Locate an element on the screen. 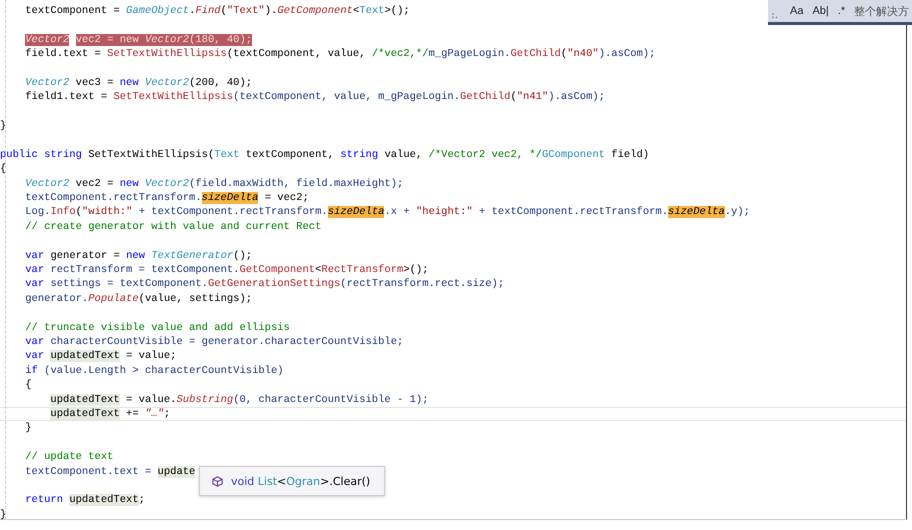 This screenshot has height=530, width=912. code-line: public string SetTextWithEllipsis(Text textComponent, string value, /*Vector2 vec2, */GComponent field) is located at coordinates (325, 155).